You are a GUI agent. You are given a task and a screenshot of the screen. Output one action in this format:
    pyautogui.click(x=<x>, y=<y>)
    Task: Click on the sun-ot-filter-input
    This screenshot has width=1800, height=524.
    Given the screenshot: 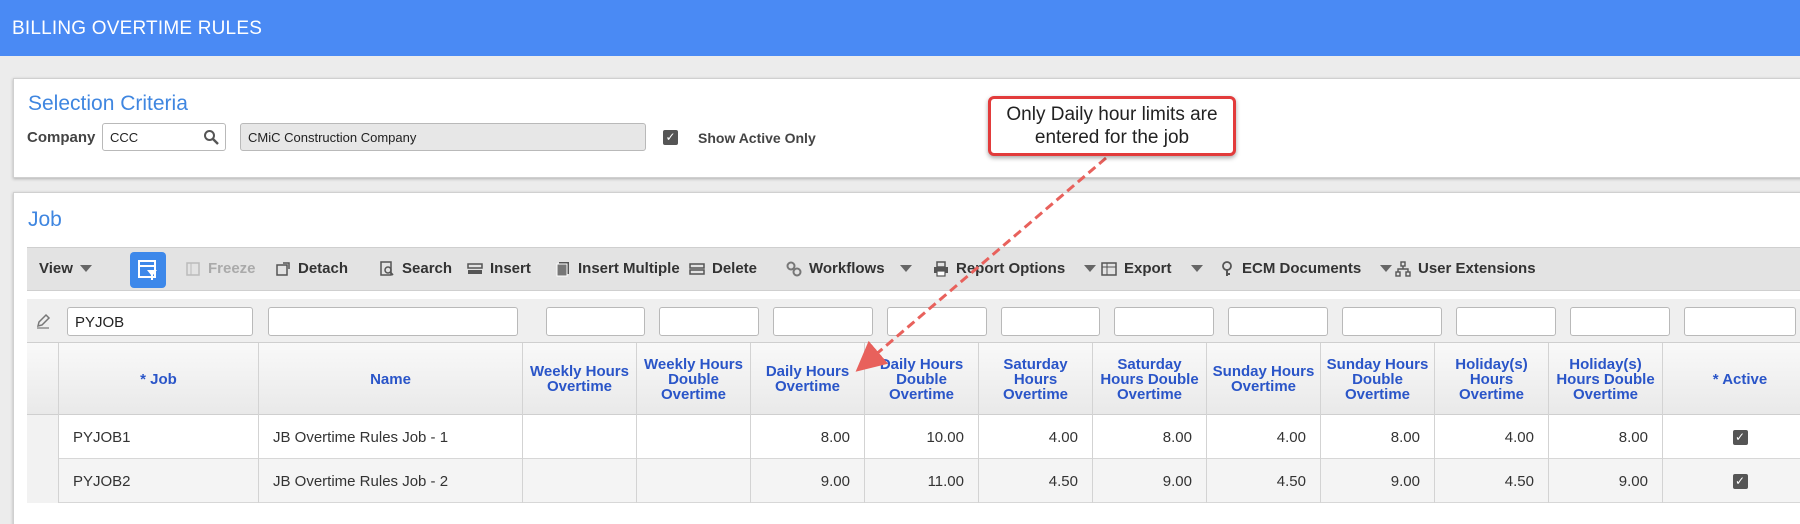 What is the action you would take?
    pyautogui.click(x=1278, y=321)
    